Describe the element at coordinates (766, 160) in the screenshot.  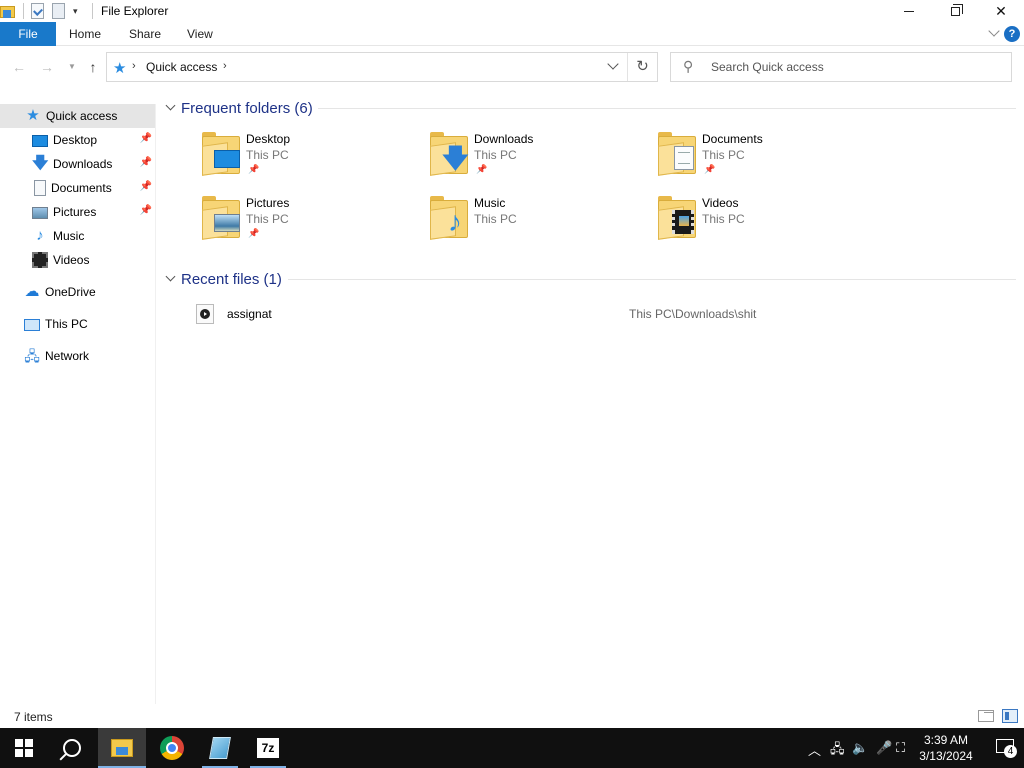
I see `folder-tile-documents: Documents This PC 📌` at that location.